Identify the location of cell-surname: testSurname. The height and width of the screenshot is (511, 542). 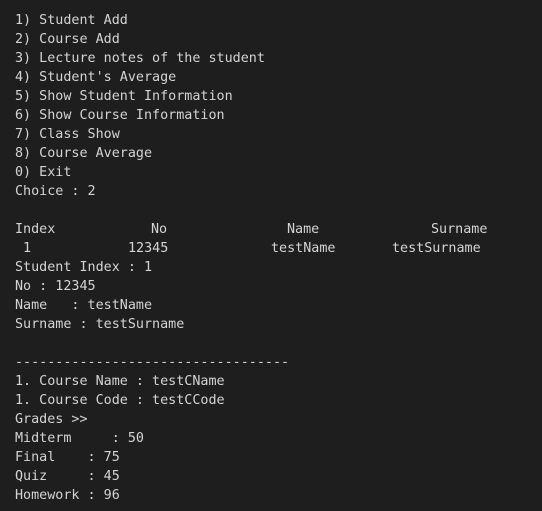
(436, 248).